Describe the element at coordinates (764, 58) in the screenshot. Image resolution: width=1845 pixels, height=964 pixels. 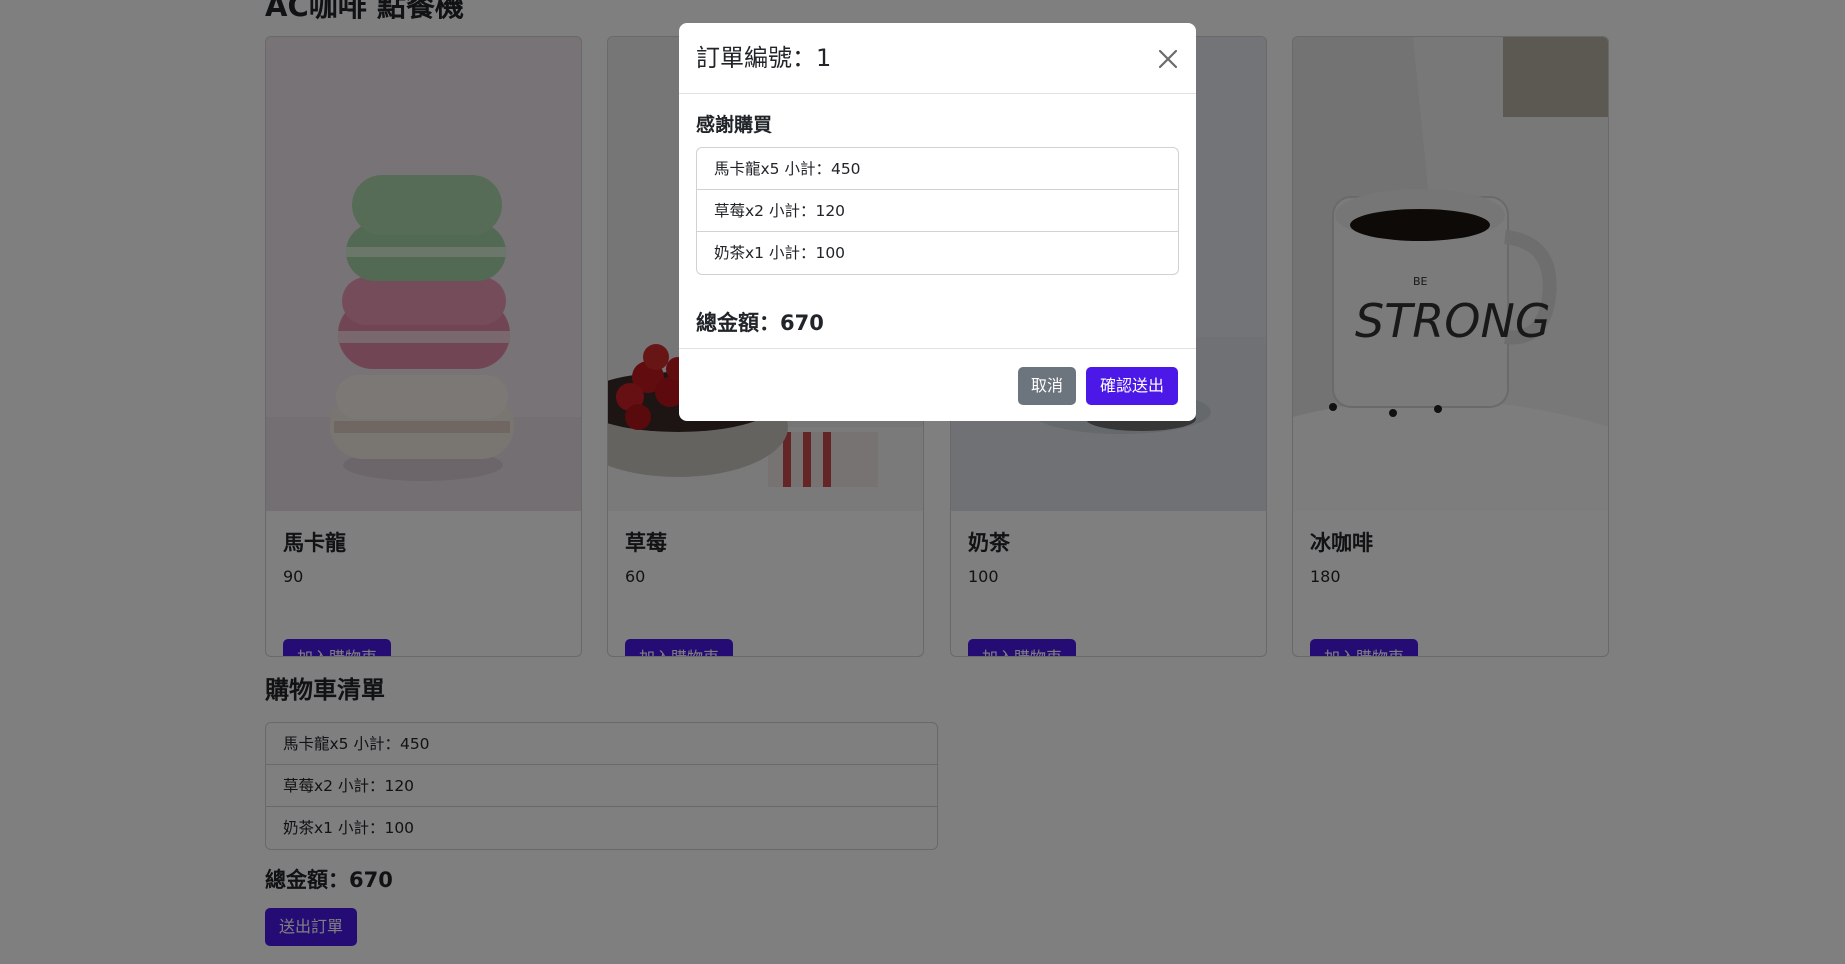
I see `modal-title: 訂單編號：1` at that location.